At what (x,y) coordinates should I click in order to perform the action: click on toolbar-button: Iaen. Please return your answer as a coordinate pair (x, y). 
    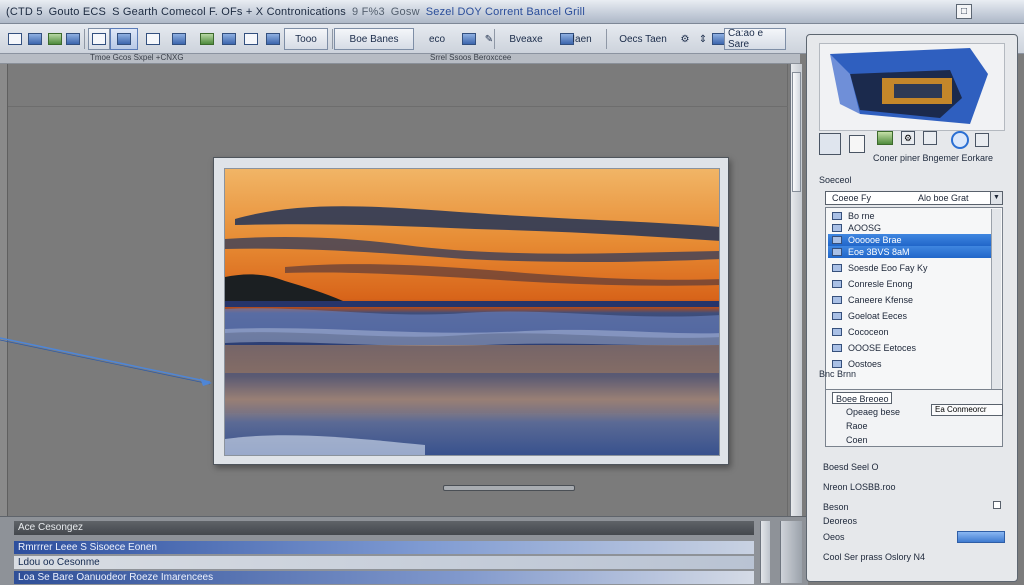
    Looking at the image, I should click on (582, 39).